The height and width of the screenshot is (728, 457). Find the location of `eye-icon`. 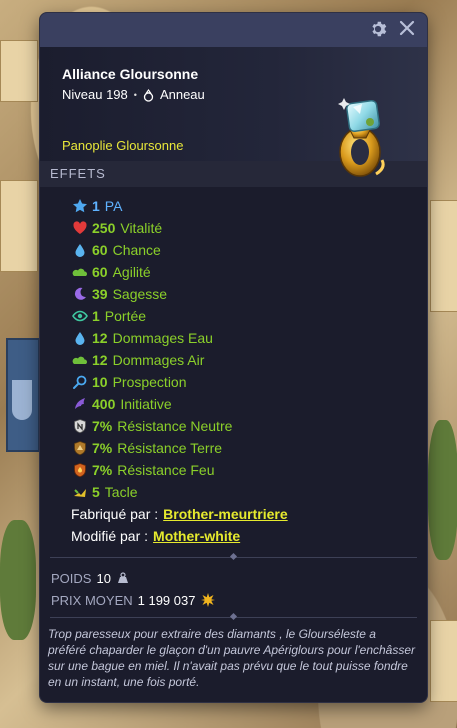

eye-icon is located at coordinates (80, 316).